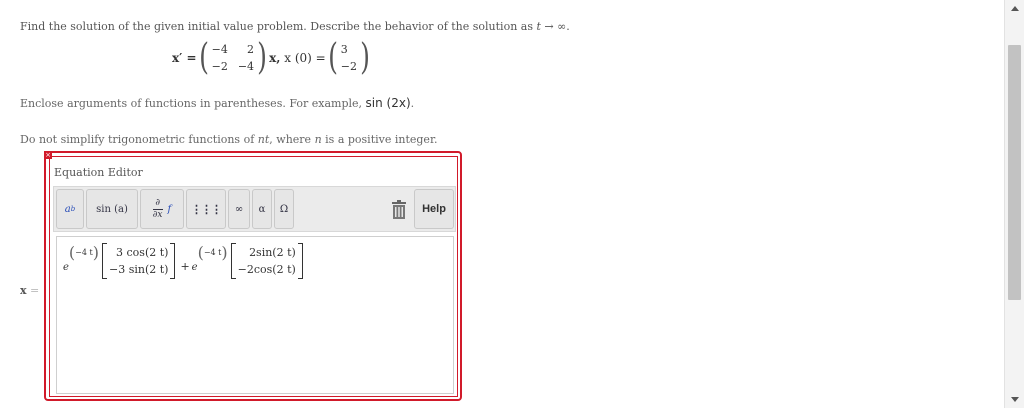  I want to click on editor-title: Equation Editor, so click(98, 172).